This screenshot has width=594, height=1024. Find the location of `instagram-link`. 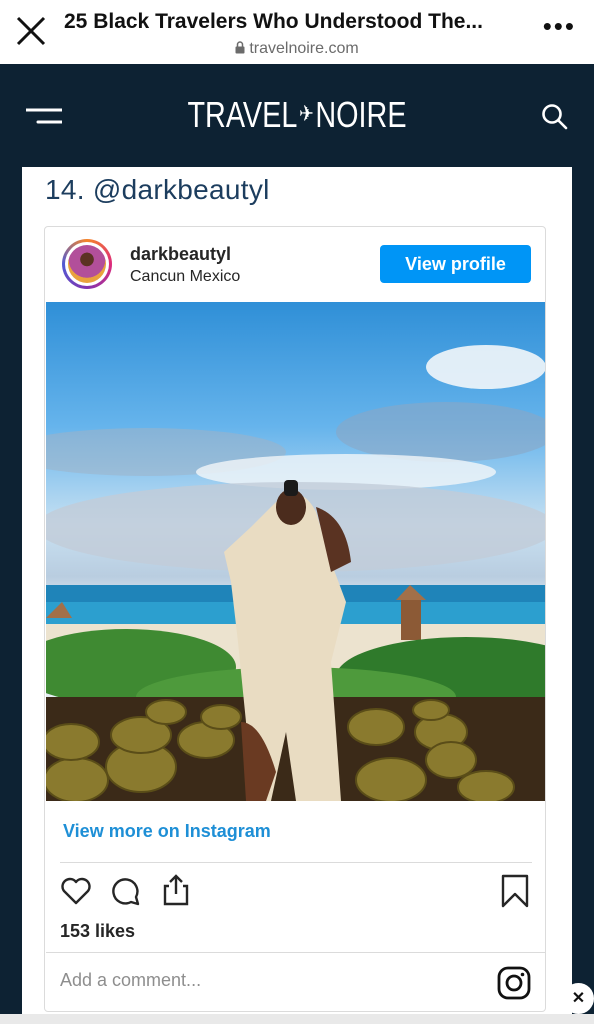

instagram-link is located at coordinates (514, 983).